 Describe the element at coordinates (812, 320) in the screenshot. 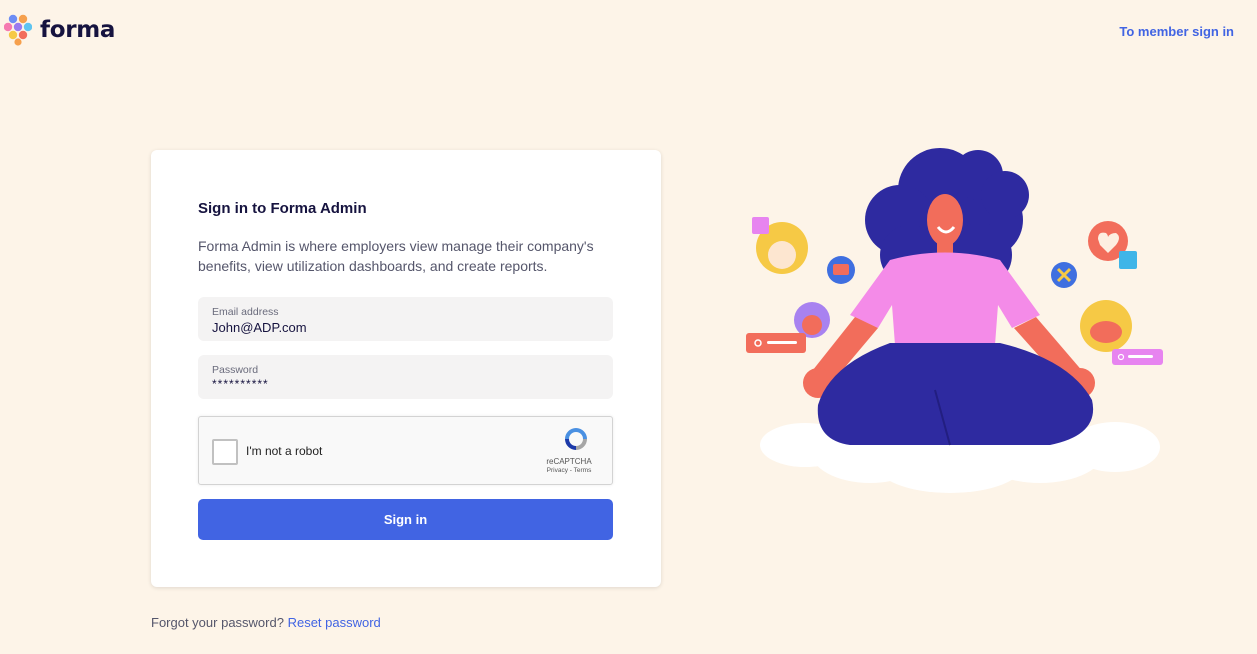

I see `chat-avatar-icon` at that location.